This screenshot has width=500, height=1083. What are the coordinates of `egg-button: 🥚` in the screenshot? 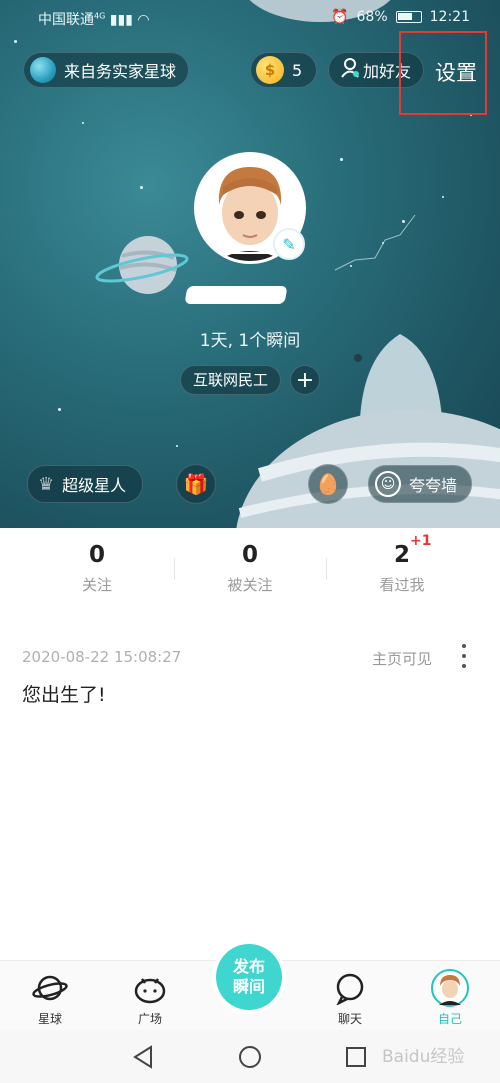 It's located at (328, 484).